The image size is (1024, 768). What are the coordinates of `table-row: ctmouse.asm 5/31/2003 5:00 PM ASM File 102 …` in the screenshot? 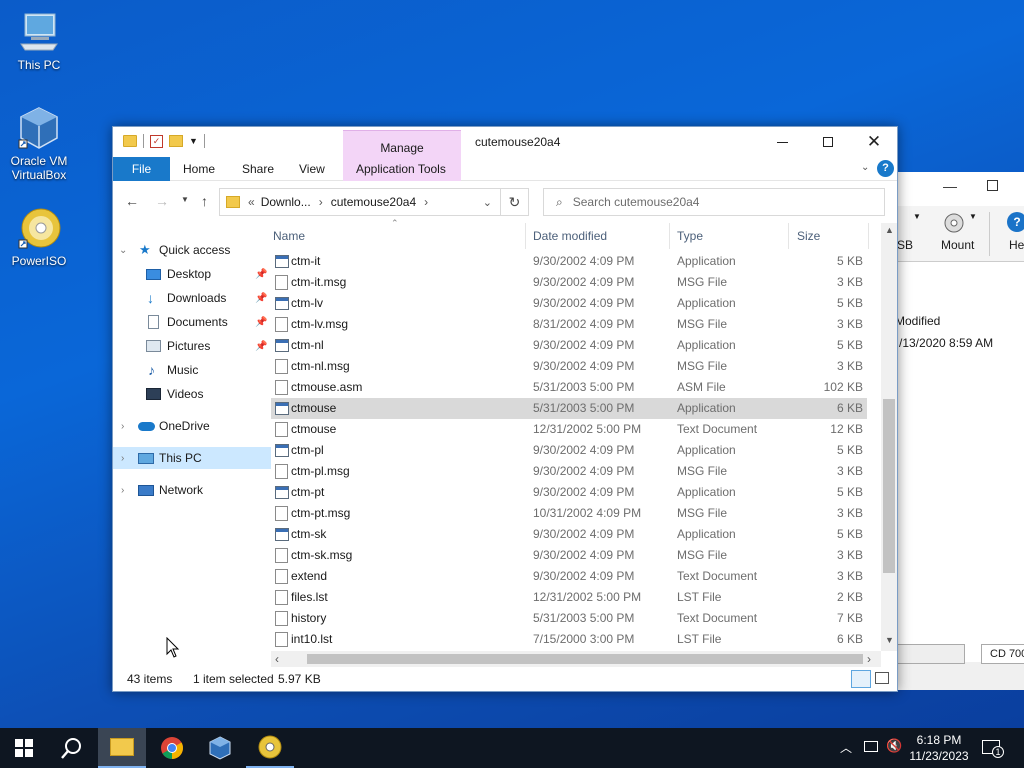 It's located at (569, 387).